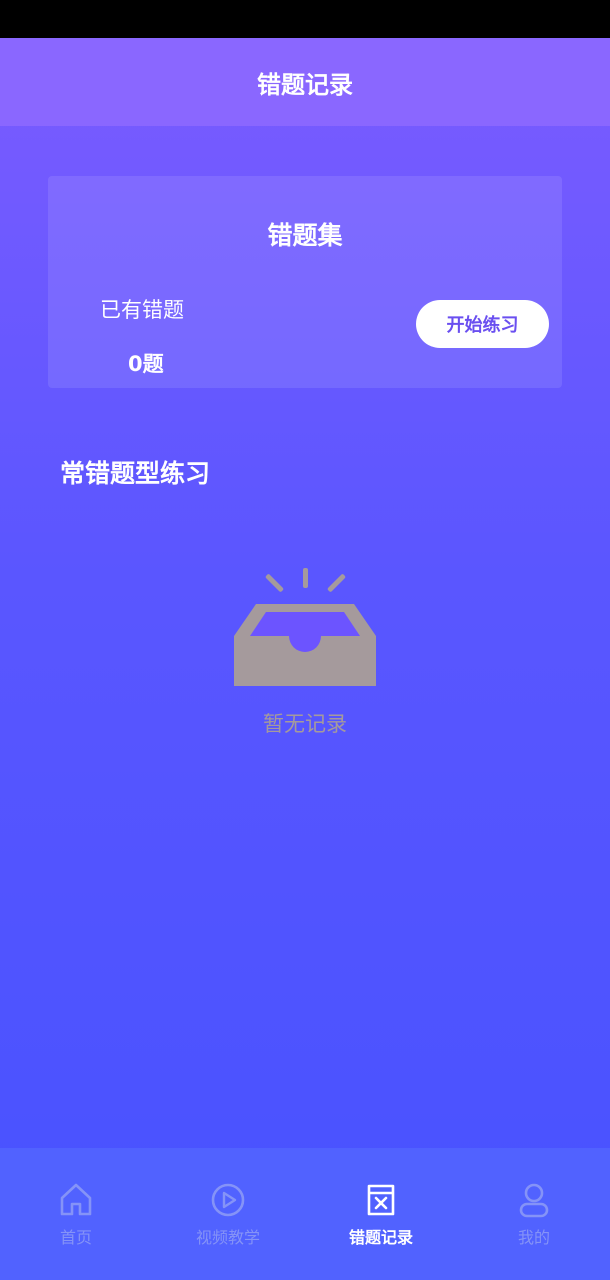 This screenshot has height=1280, width=610. What do you see at coordinates (135, 473) in the screenshot?
I see `section-title: 常错题型练习` at bounding box center [135, 473].